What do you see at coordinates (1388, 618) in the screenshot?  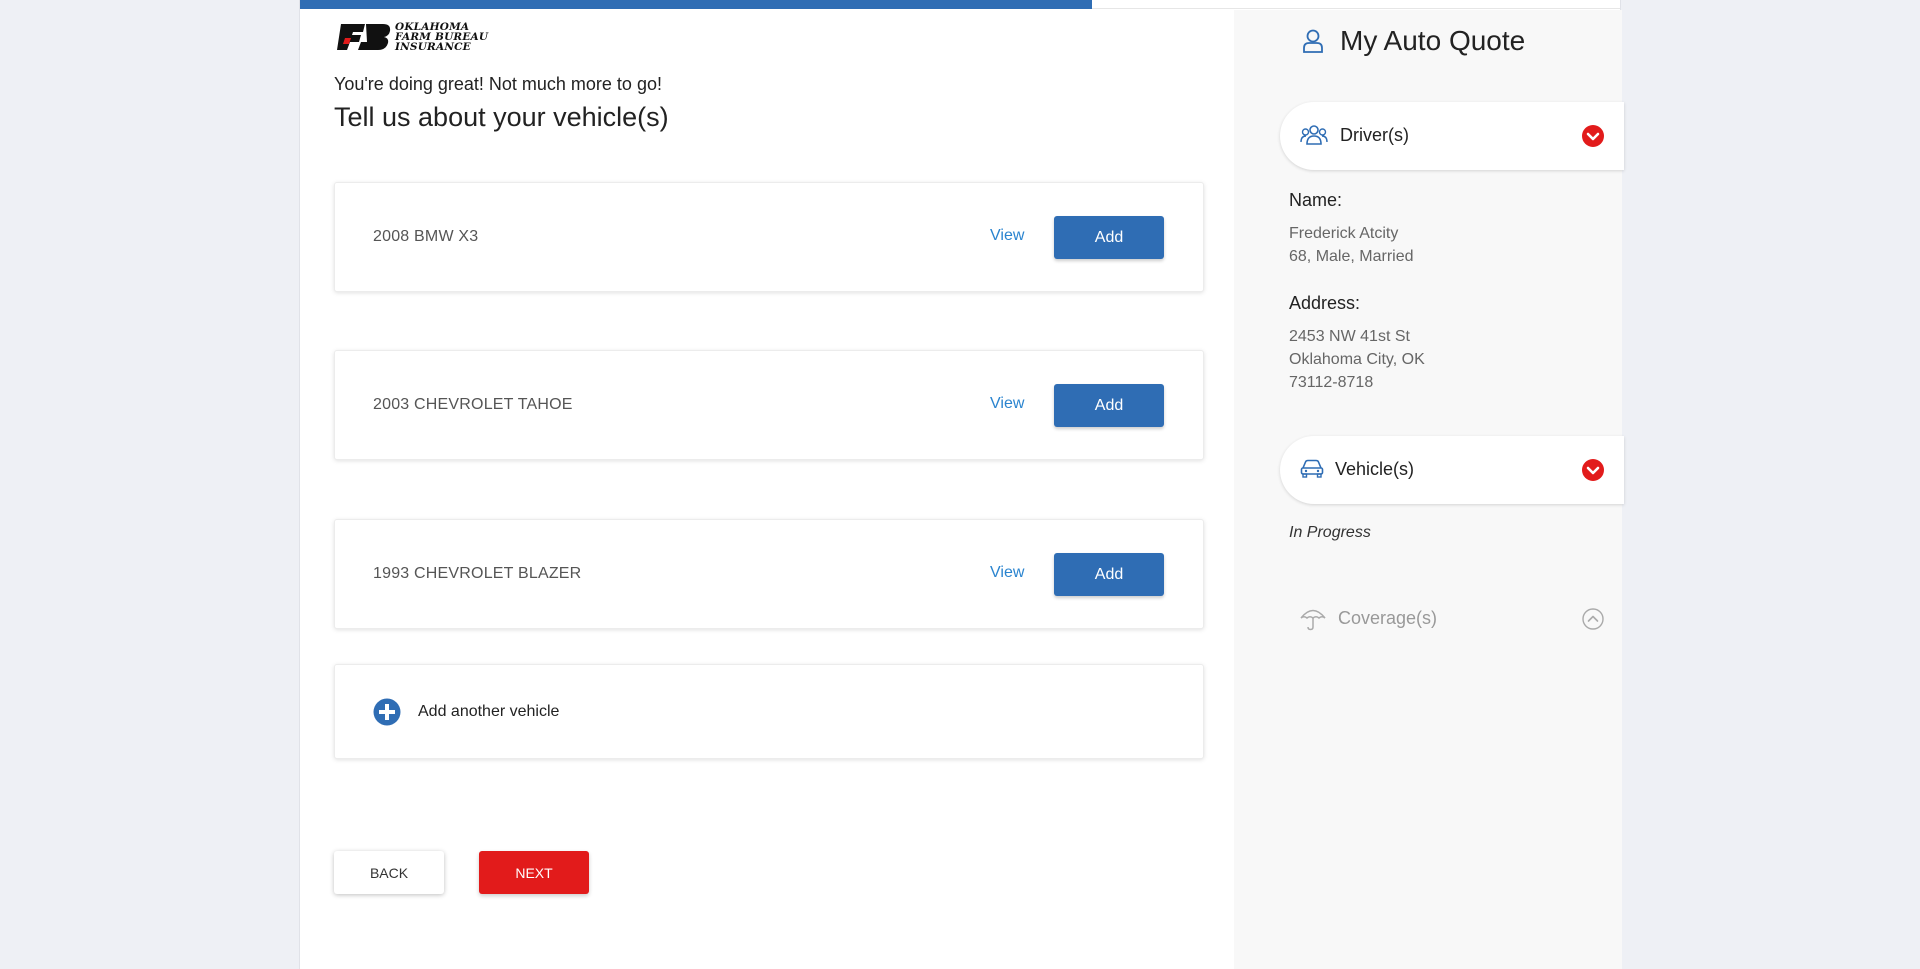 I see `coverages-section-label: Coverage(s)` at bounding box center [1388, 618].